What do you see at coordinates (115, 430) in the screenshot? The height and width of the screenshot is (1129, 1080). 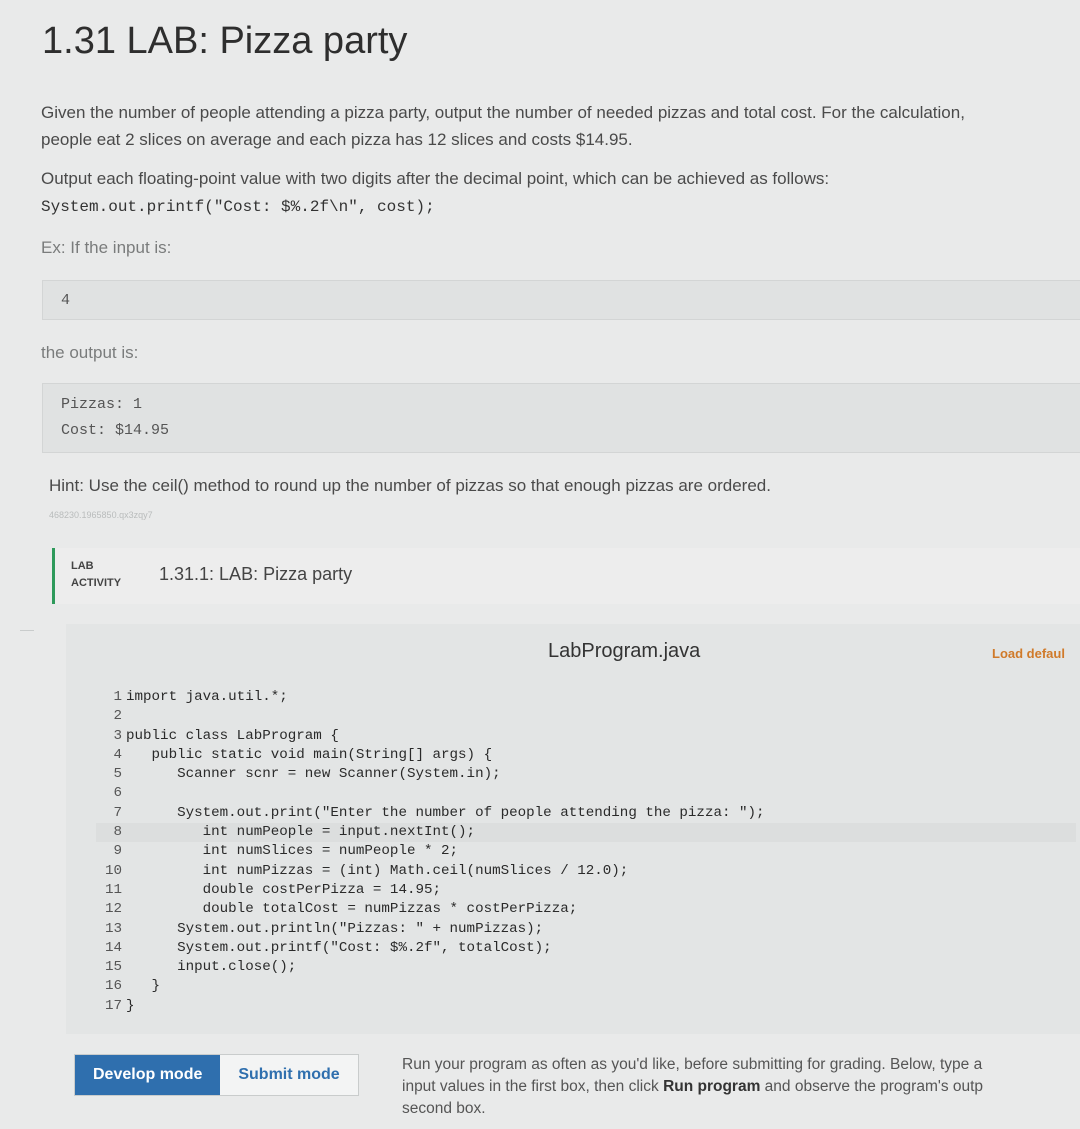 I see `example-output-line-2: Cost: $14.95` at bounding box center [115, 430].